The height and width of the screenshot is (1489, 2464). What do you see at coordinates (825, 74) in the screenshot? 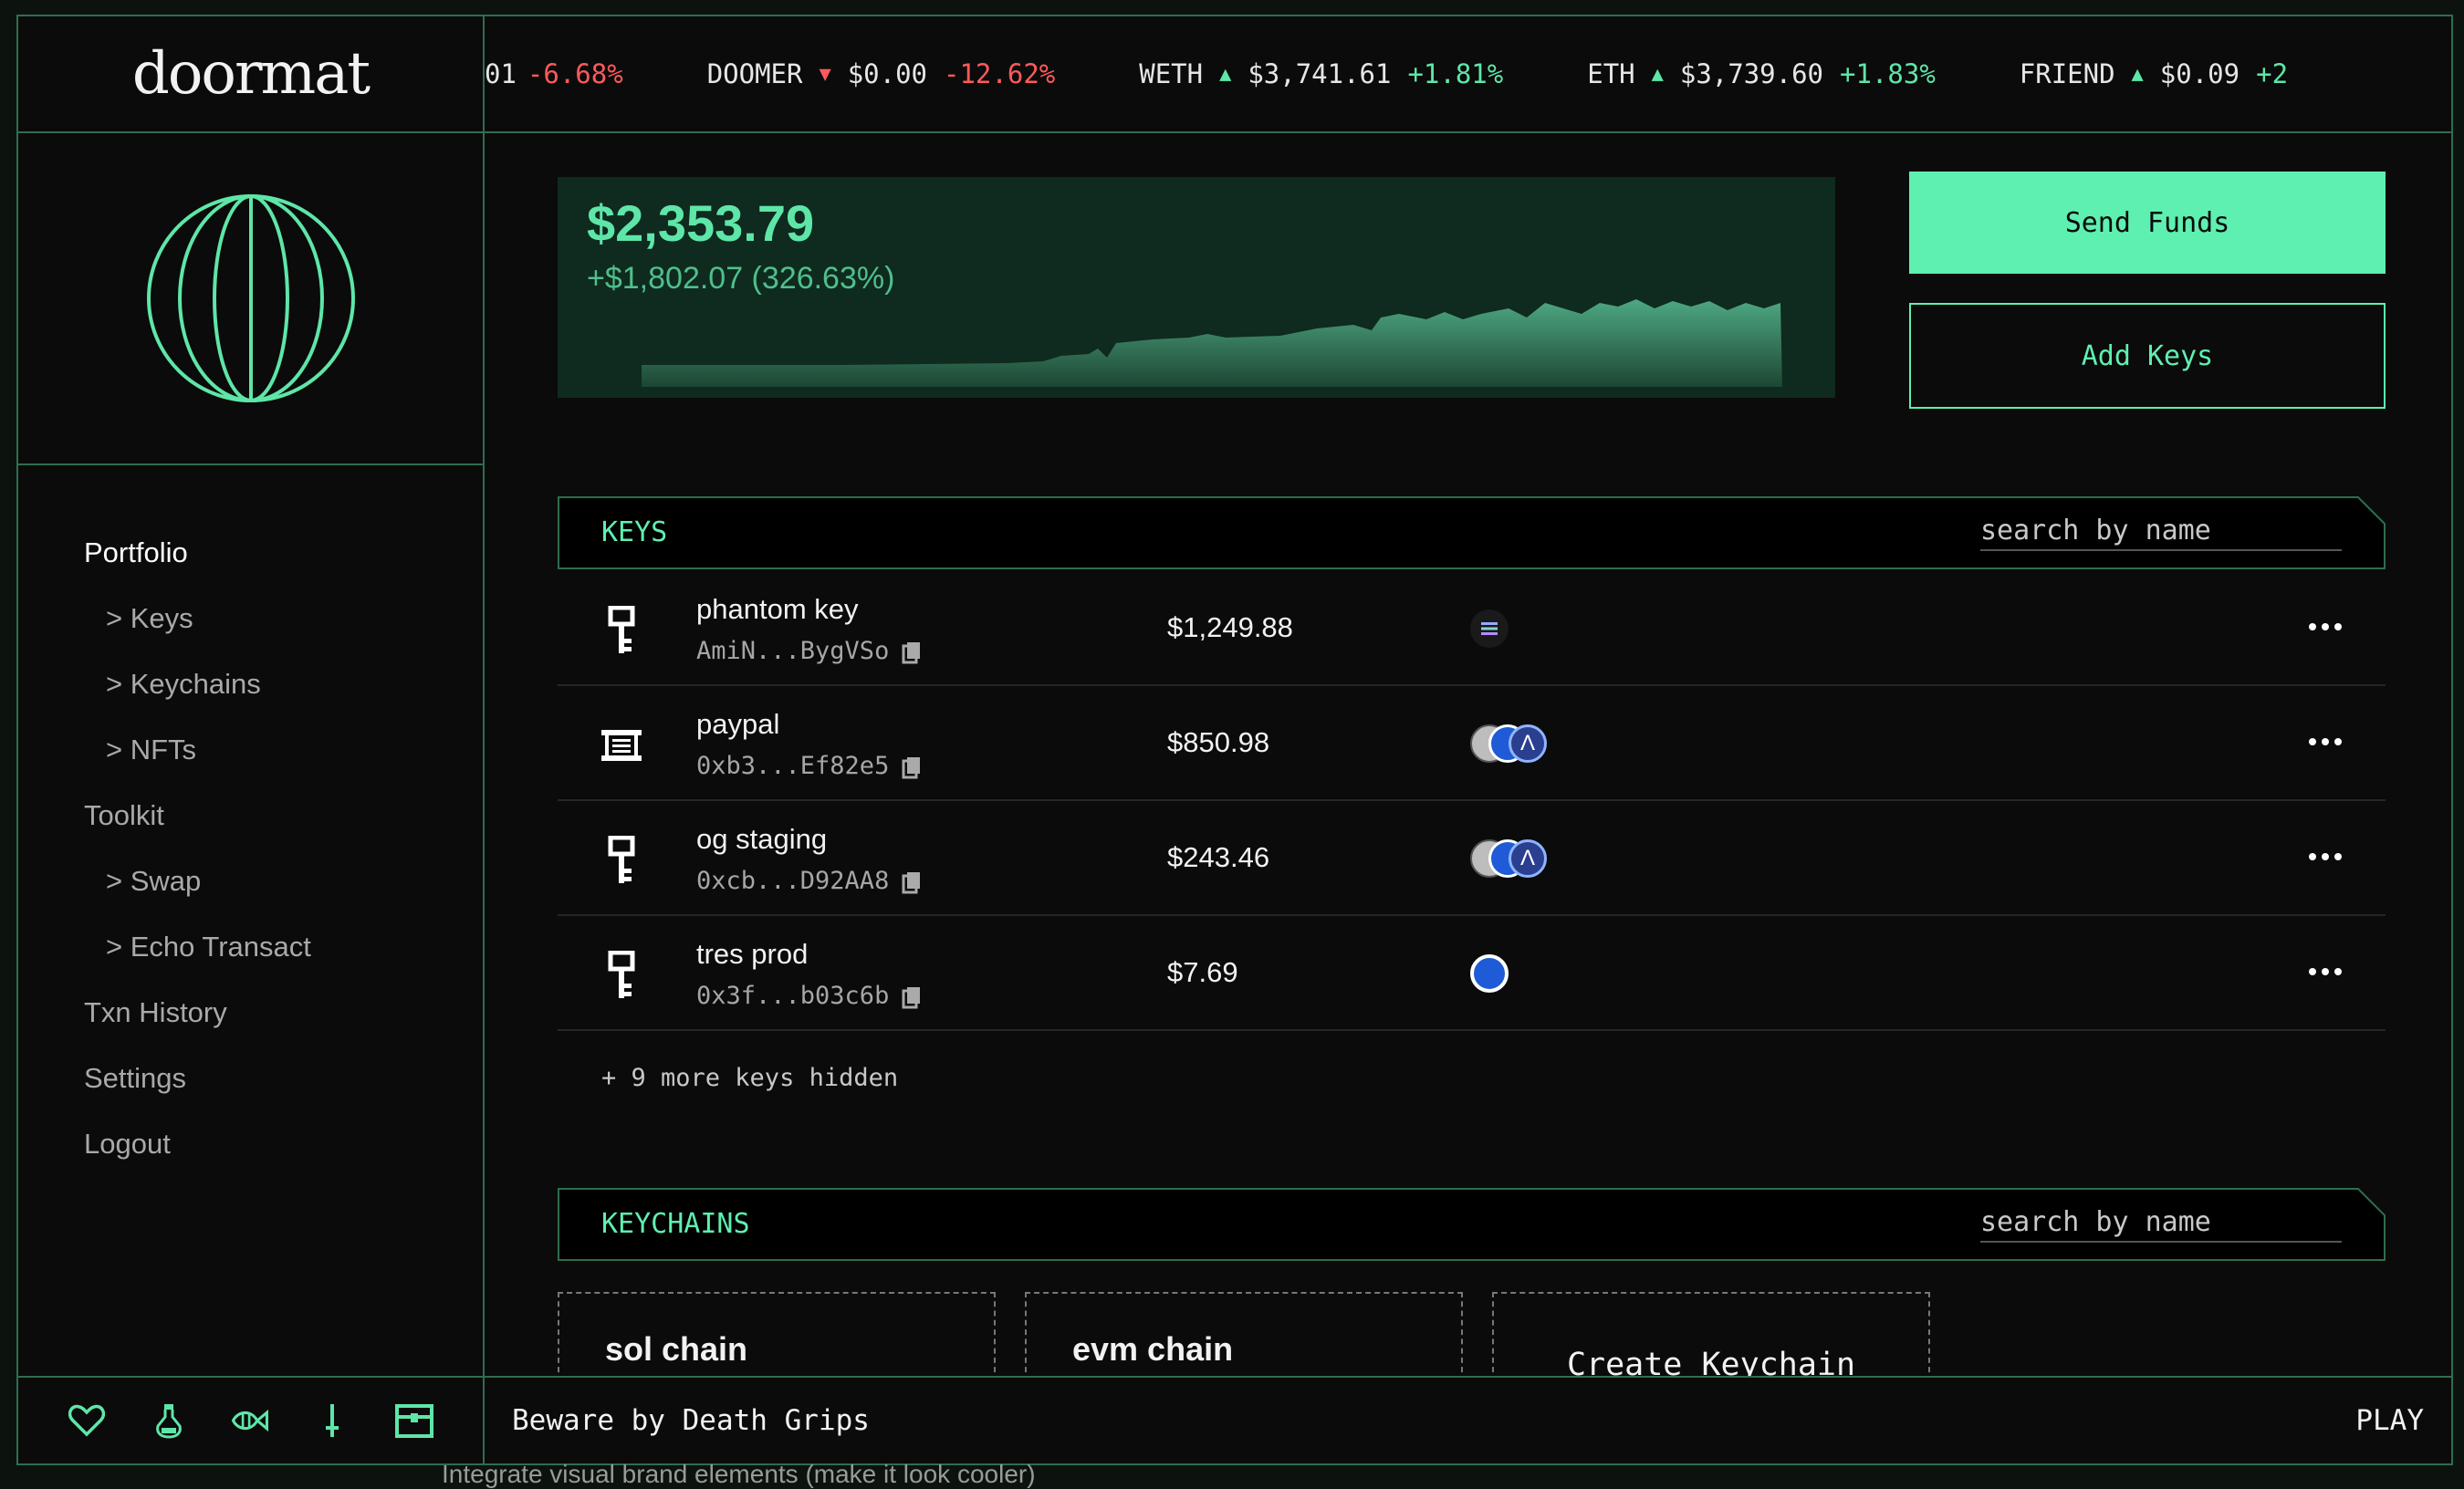
I see `down-arrow-icon: ▼` at bounding box center [825, 74].